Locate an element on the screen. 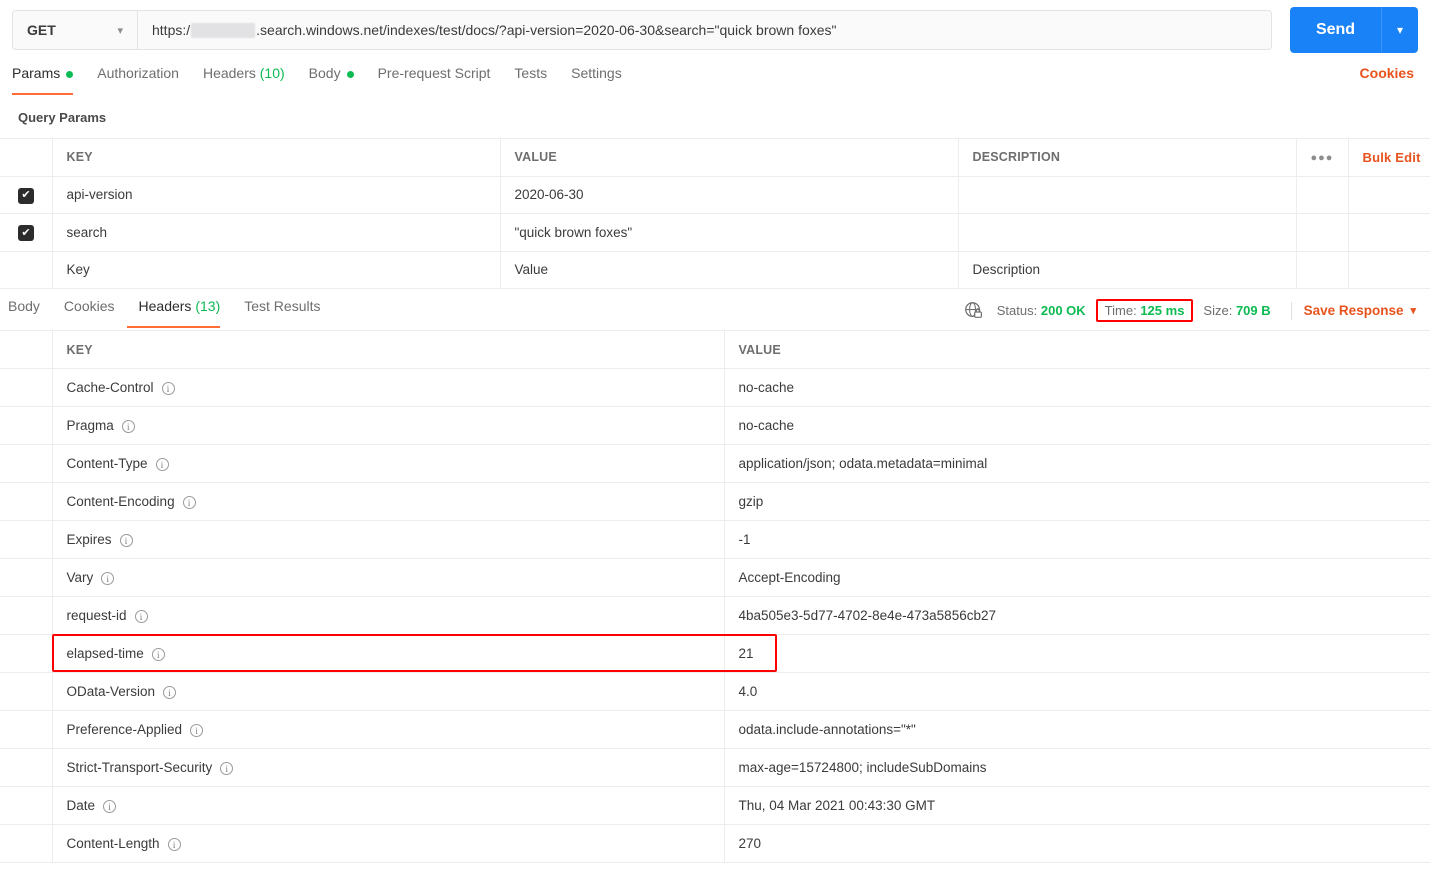 Image resolution: width=1430 pixels, height=871 pixels. globe-lock-icon is located at coordinates (973, 310).